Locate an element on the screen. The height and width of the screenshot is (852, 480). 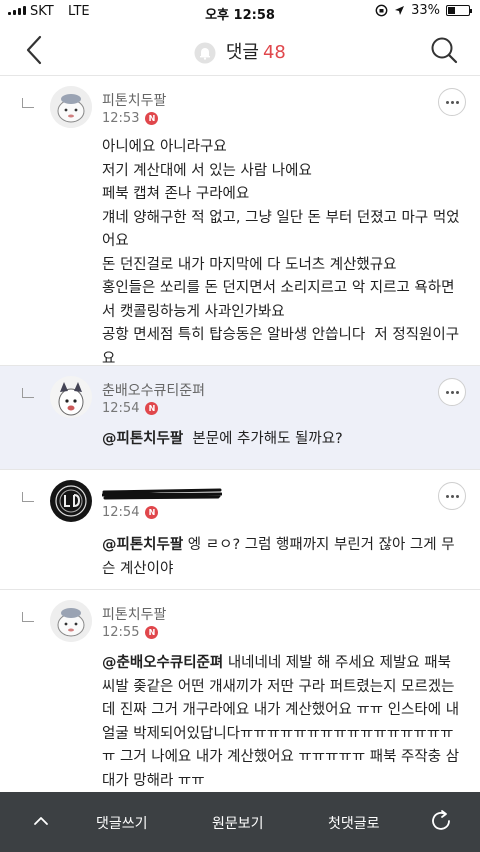
location-icon is located at coordinates (400, 10).